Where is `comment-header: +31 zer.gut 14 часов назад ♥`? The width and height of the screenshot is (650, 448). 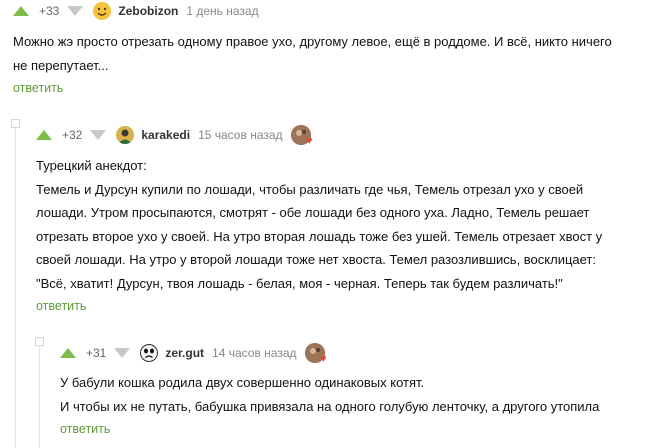 comment-header: +31 zer.gut 14 часов назад ♥ is located at coordinates (351, 353).